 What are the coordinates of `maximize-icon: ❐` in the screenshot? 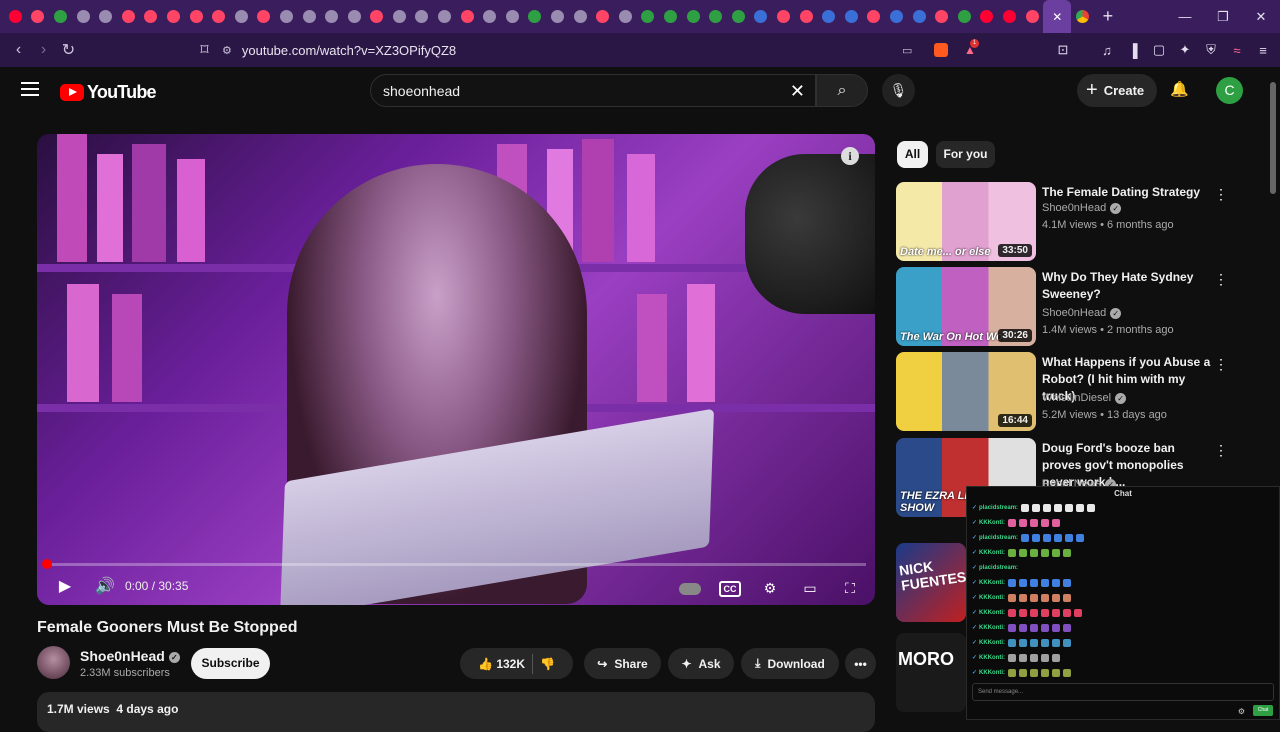 It's located at (1223, 16).